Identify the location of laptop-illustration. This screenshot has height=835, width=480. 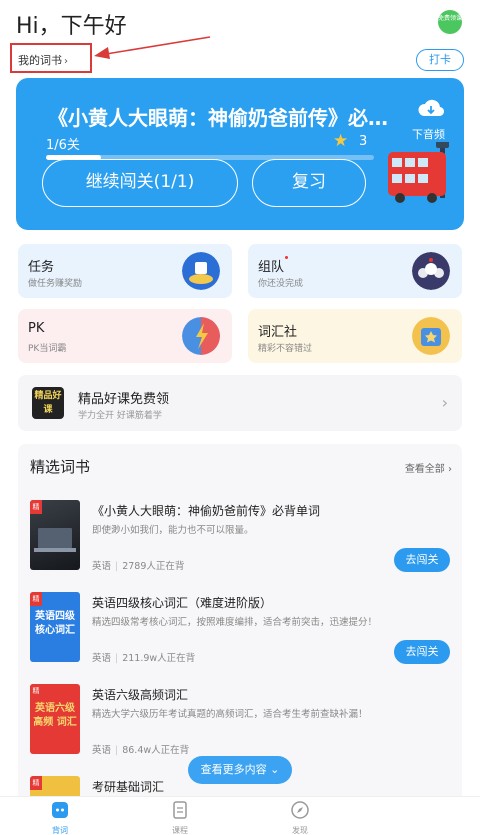
(55, 540).